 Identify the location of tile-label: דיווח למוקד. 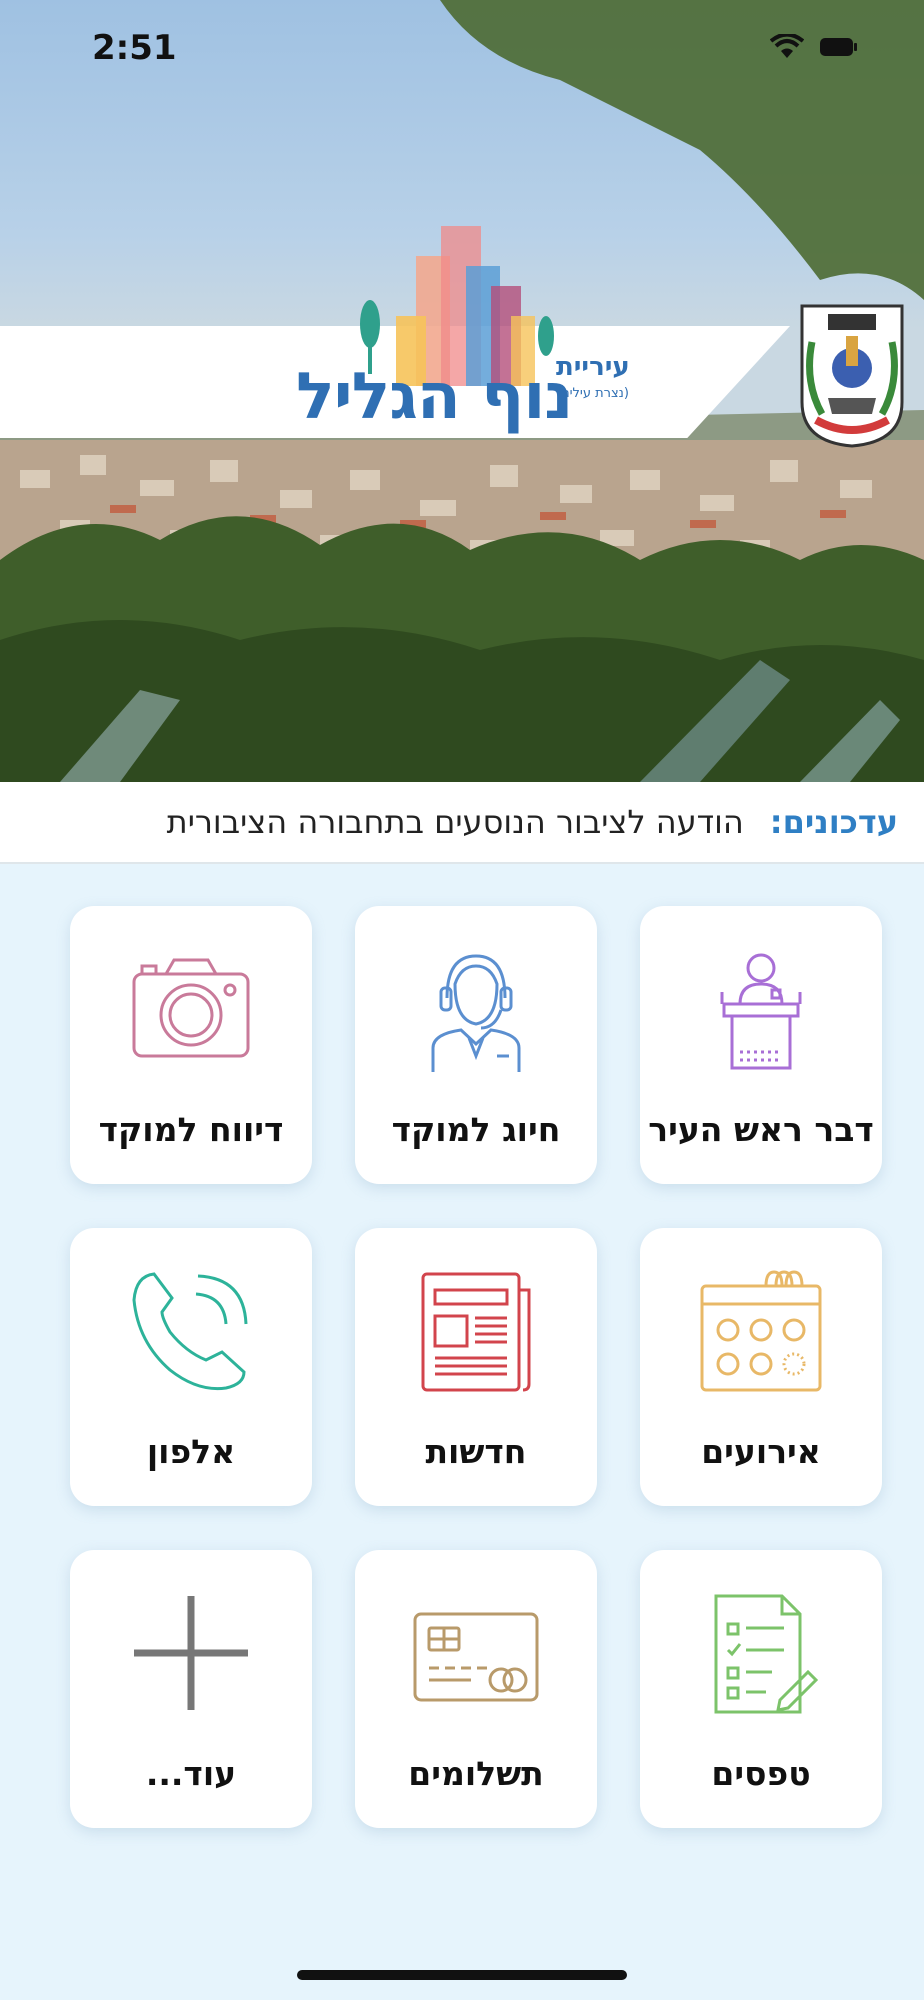
(191, 1129).